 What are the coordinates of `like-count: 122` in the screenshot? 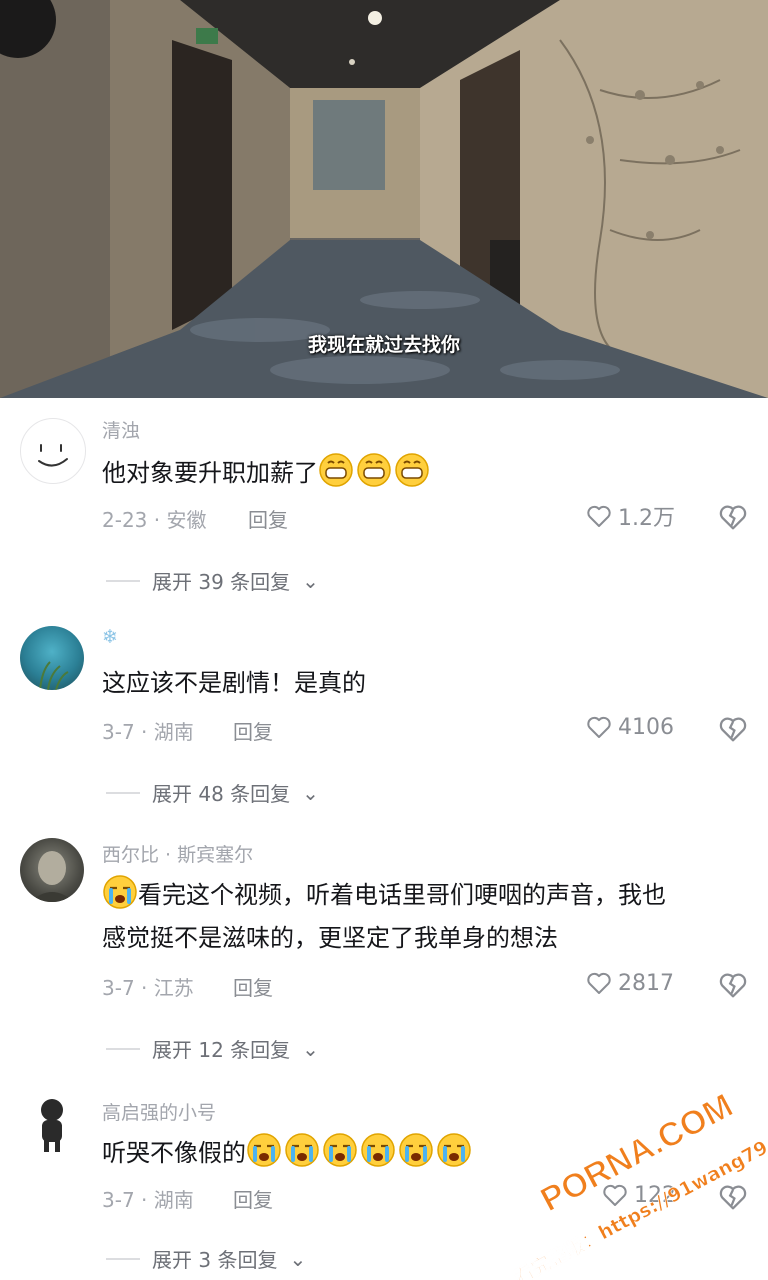 It's located at (655, 1195).